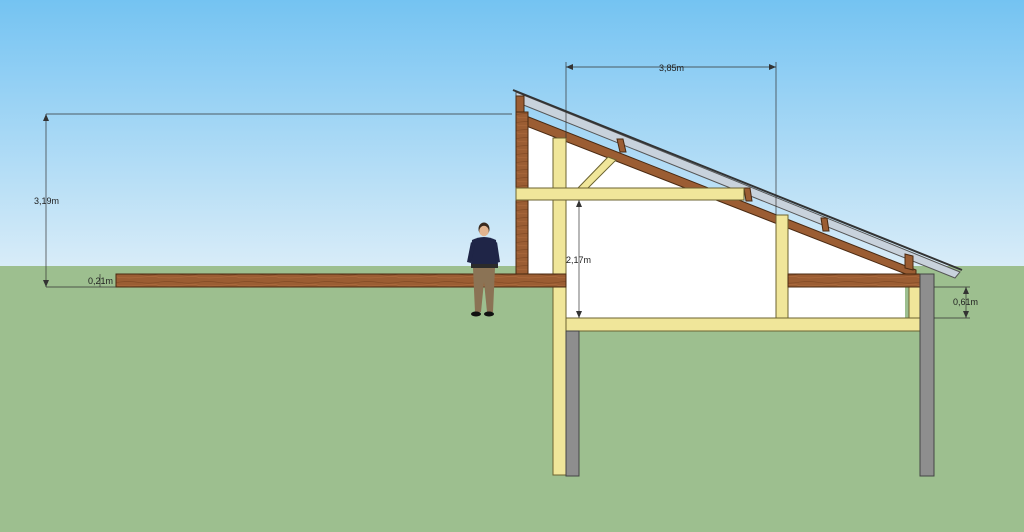 This screenshot has width=1024, height=532. Describe the element at coordinates (572, 403) in the screenshot. I see `foundation-wall-left` at that location.